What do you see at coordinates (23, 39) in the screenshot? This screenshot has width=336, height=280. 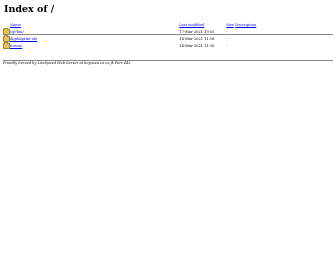 I see `directory-link-digitalprint-sb: digitalprint-sb/` at bounding box center [23, 39].